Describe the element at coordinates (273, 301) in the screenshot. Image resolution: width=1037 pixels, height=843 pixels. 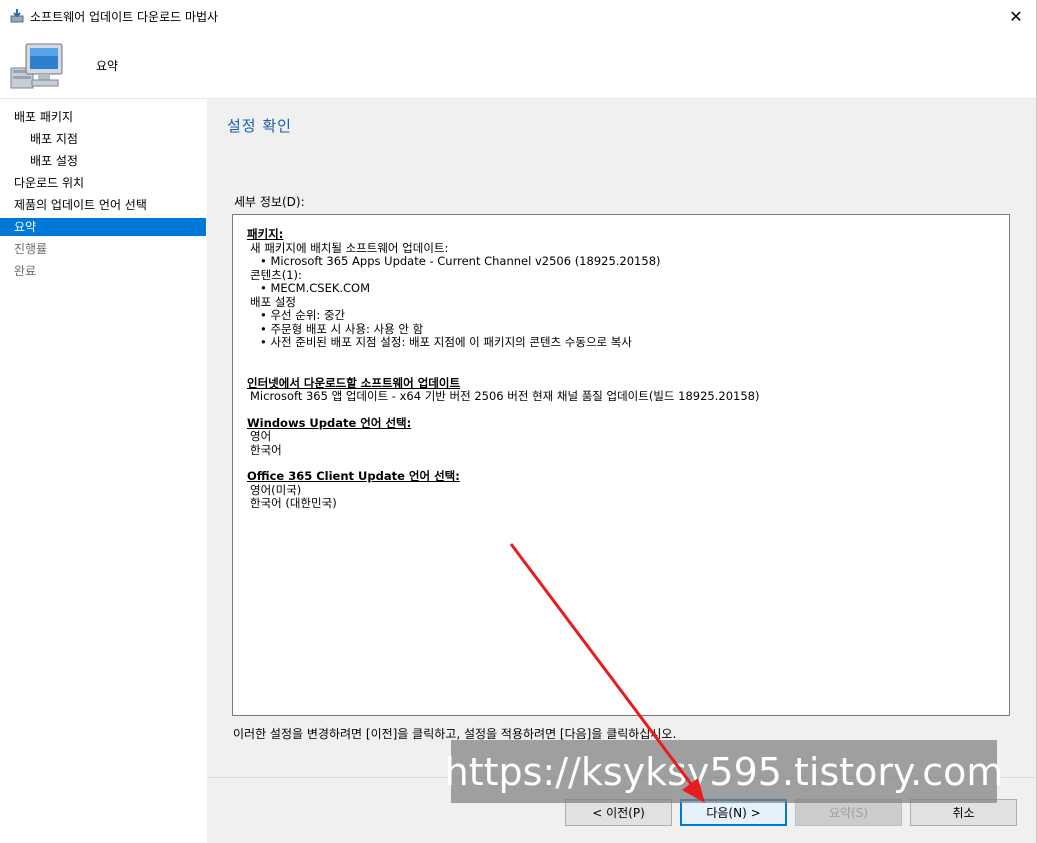
I see `deploy-settings-label: 배포 설정` at that location.